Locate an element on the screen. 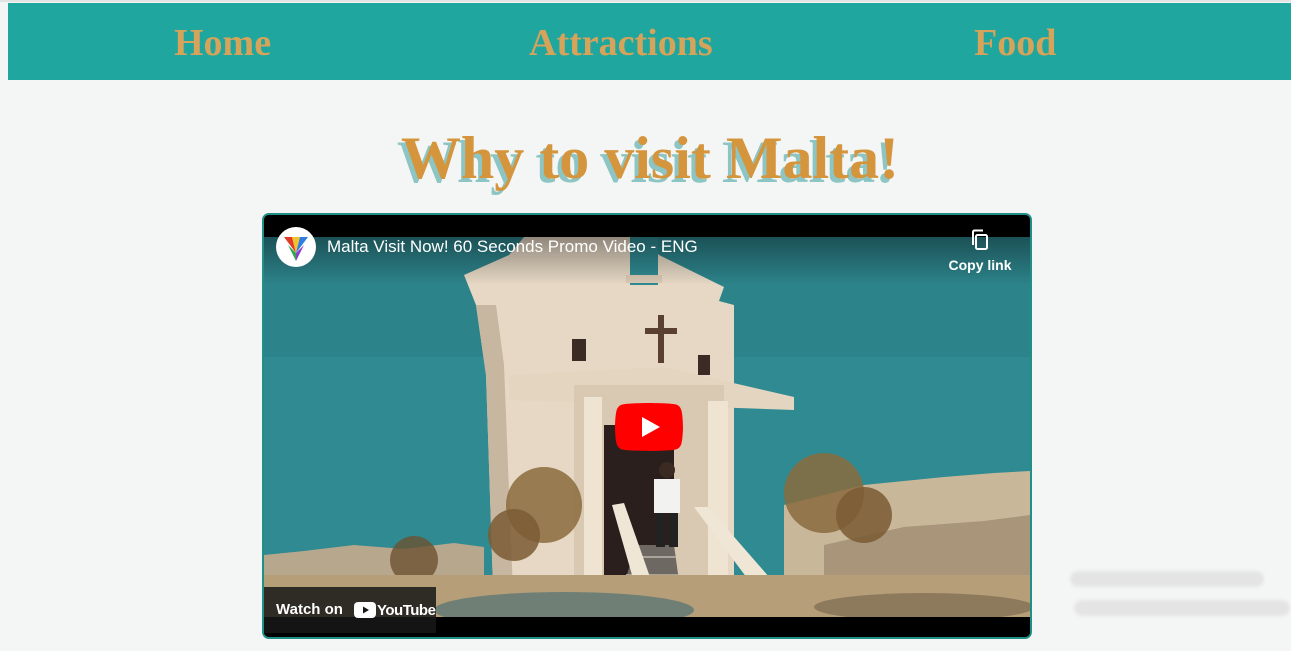 This screenshot has width=1291, height=651. copy-link-button: Copy link is located at coordinates (980, 251).